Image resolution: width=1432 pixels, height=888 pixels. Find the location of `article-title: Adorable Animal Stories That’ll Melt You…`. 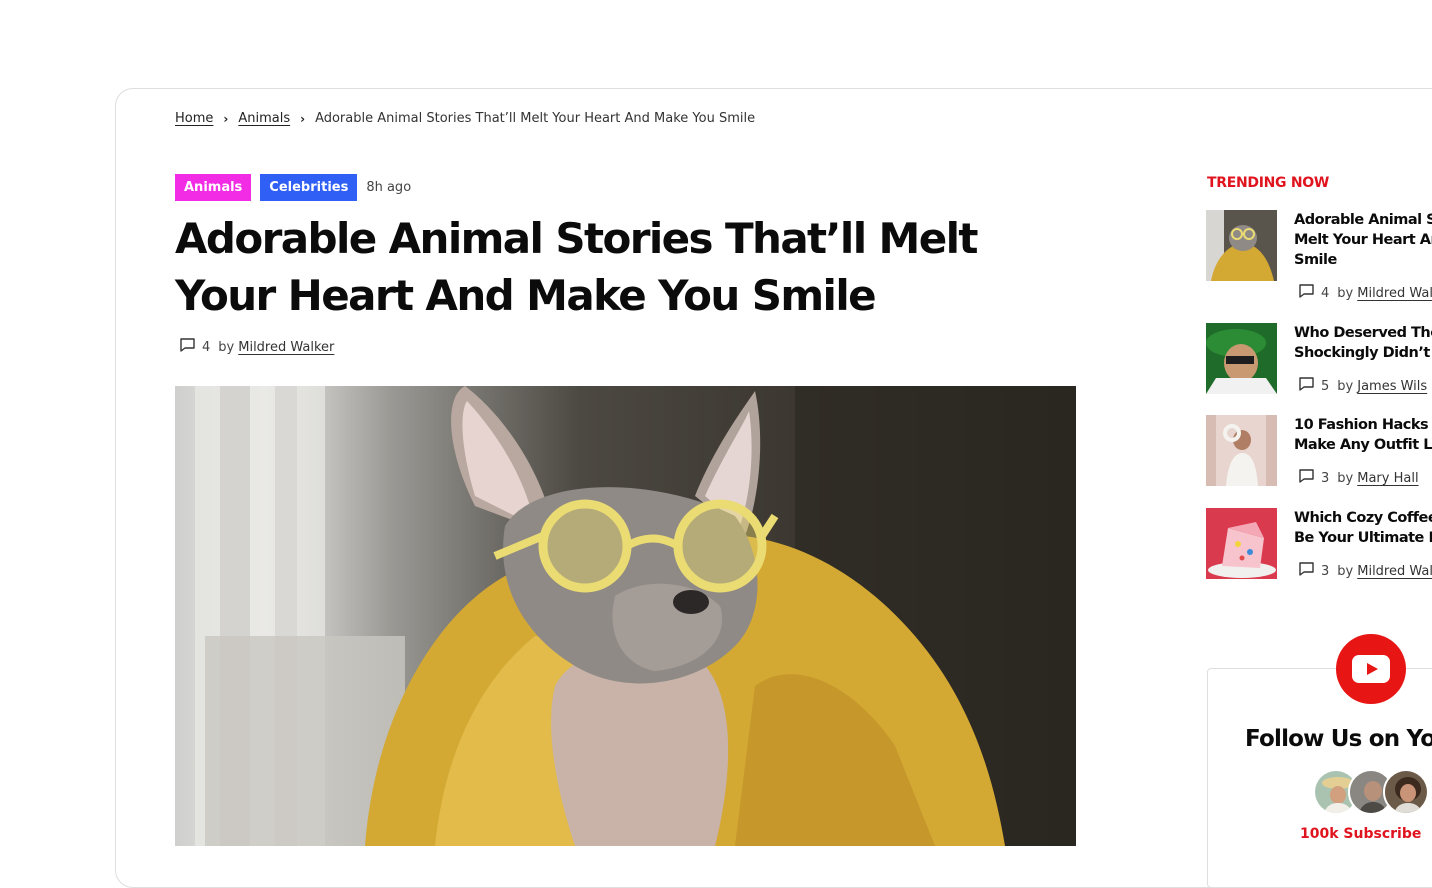

article-title: Adorable Animal Stories That’ll Melt You… is located at coordinates (576, 267).